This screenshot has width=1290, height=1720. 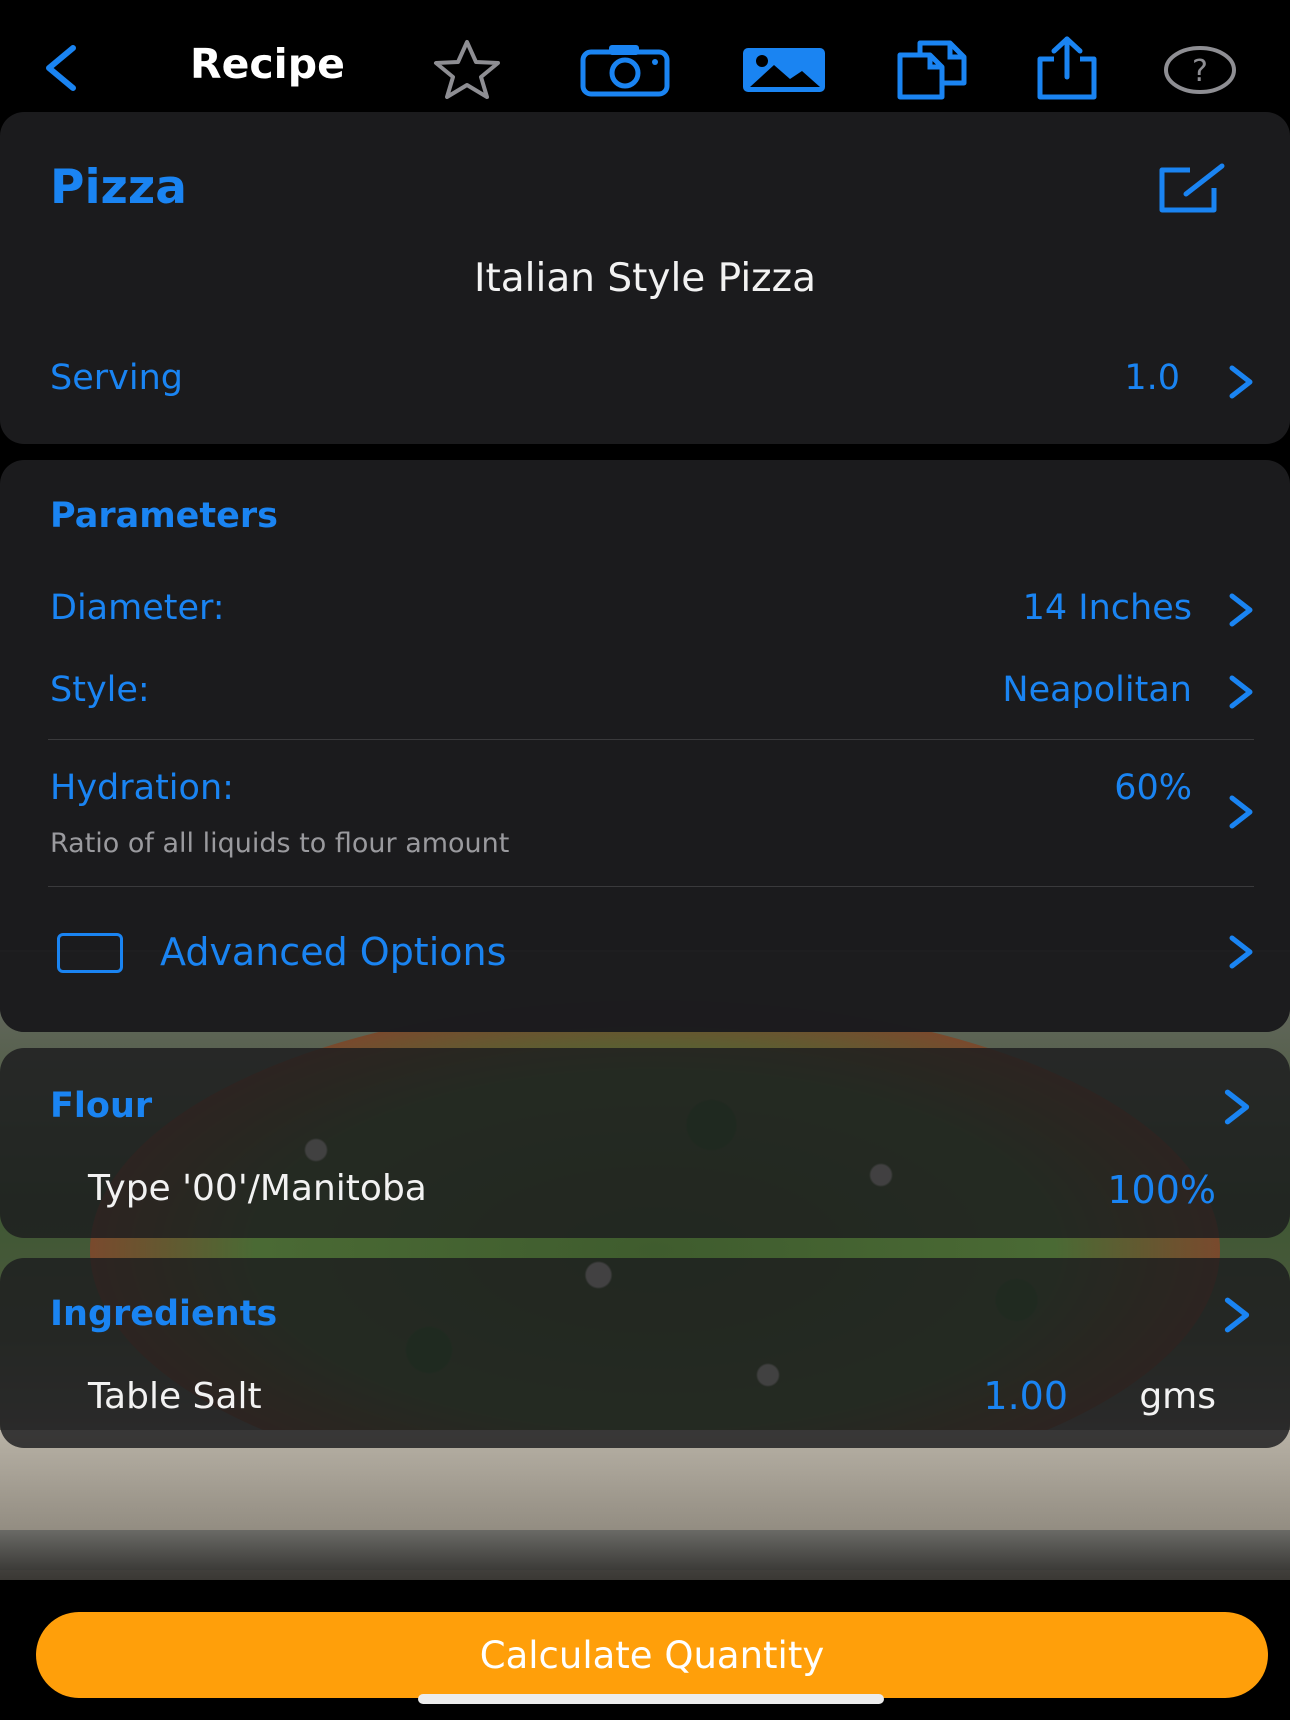 I want to click on nav-title: Recipe, so click(x=267, y=64).